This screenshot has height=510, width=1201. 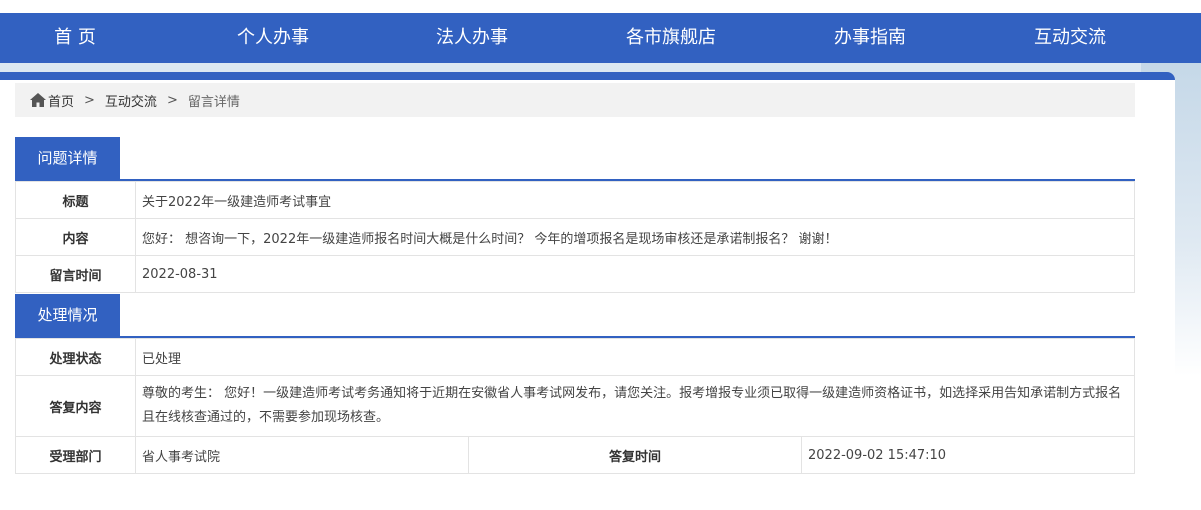 I want to click on nav-item-legal-entity: 法人办事, so click(x=472, y=38).